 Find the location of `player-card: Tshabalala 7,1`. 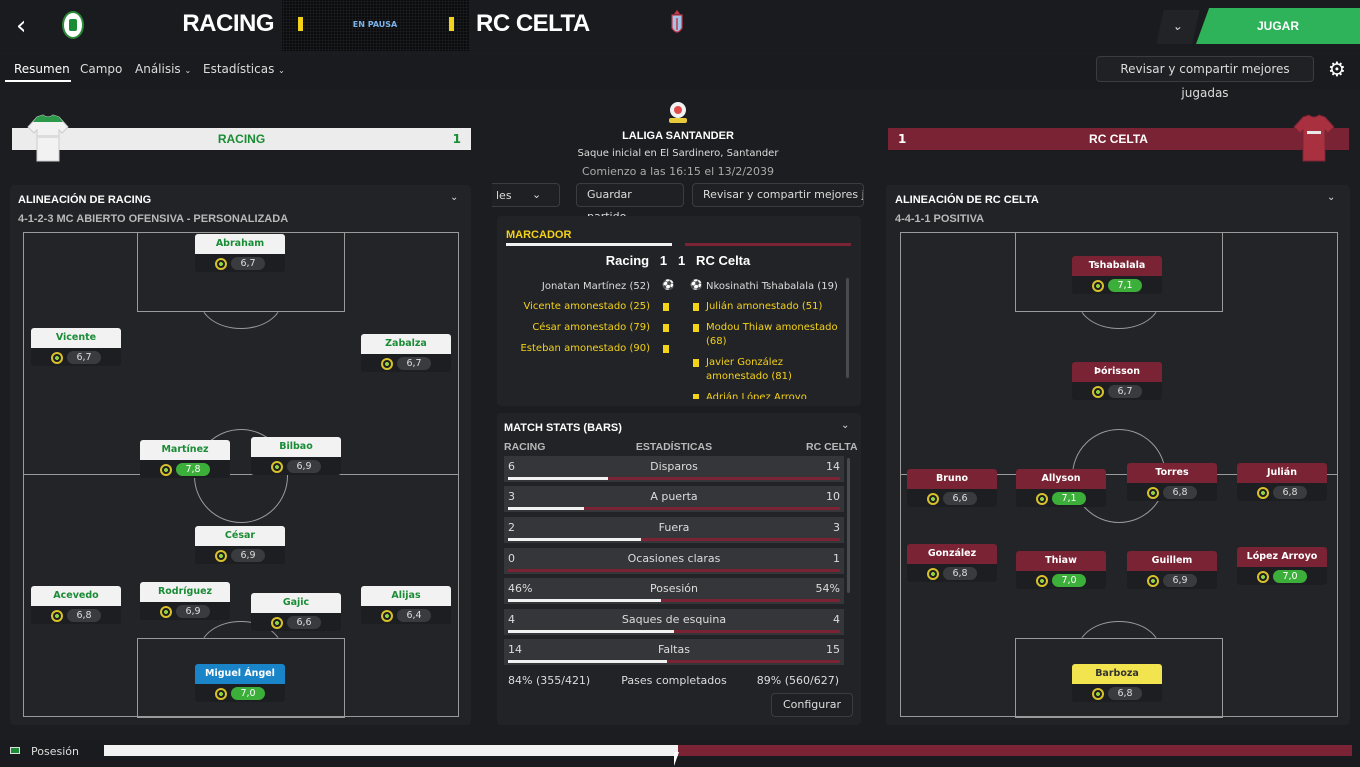

player-card: Tshabalala 7,1 is located at coordinates (1117, 275).